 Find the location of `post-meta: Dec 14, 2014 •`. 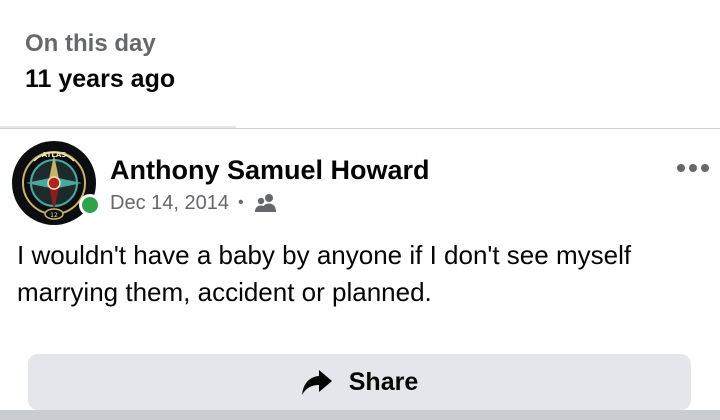

post-meta: Dec 14, 2014 • is located at coordinates (194, 203).